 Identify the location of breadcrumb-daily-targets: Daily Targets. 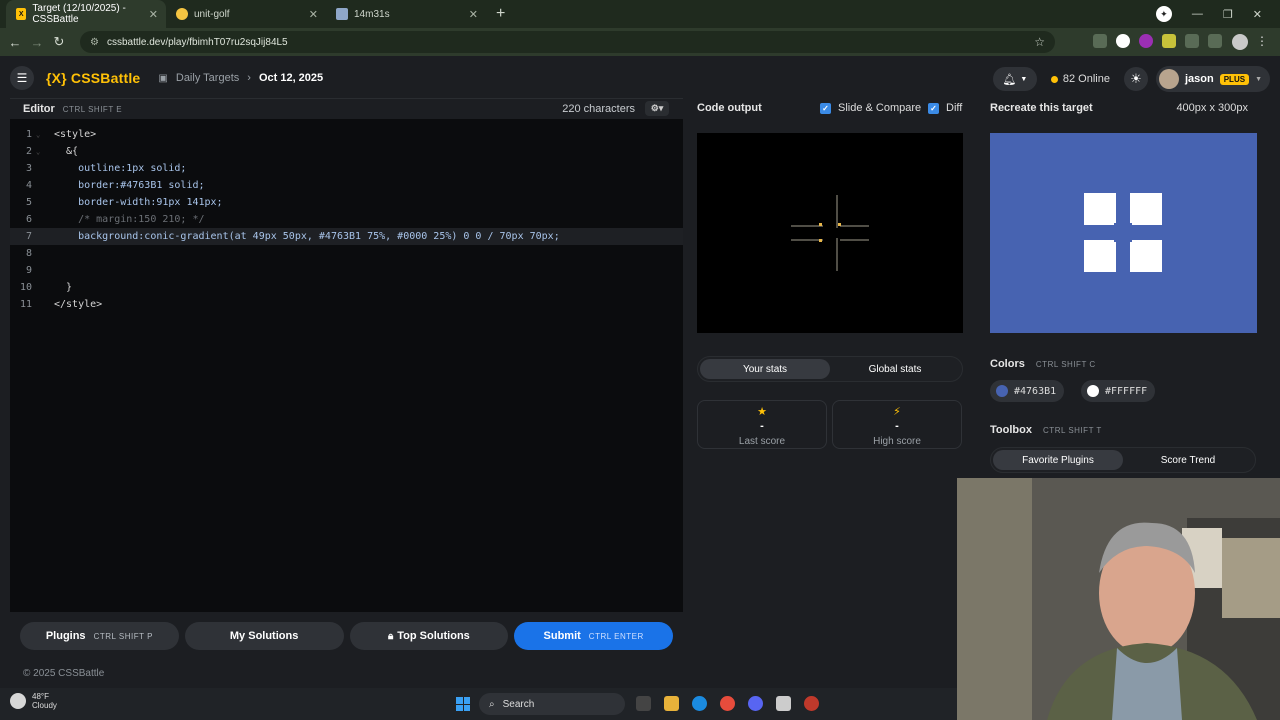
(207, 78).